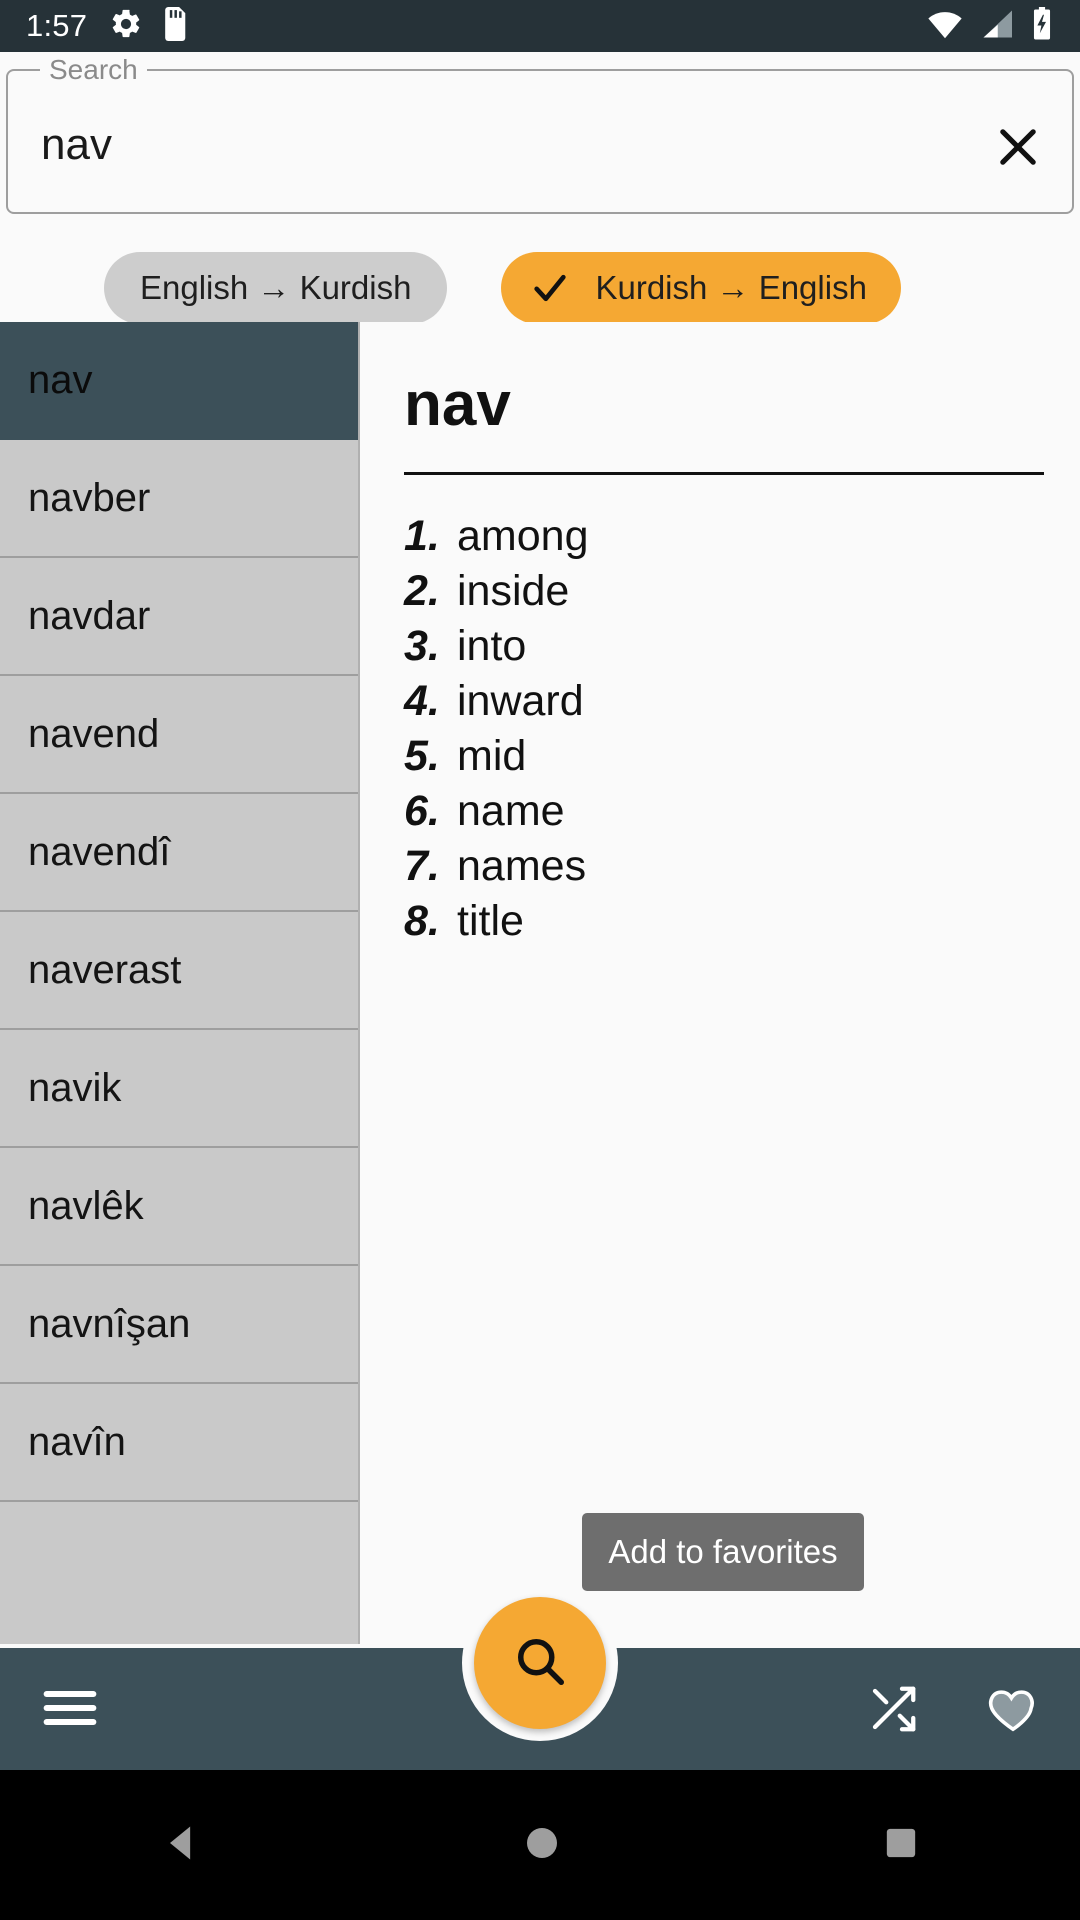  I want to click on word-label: nav, so click(60, 379).